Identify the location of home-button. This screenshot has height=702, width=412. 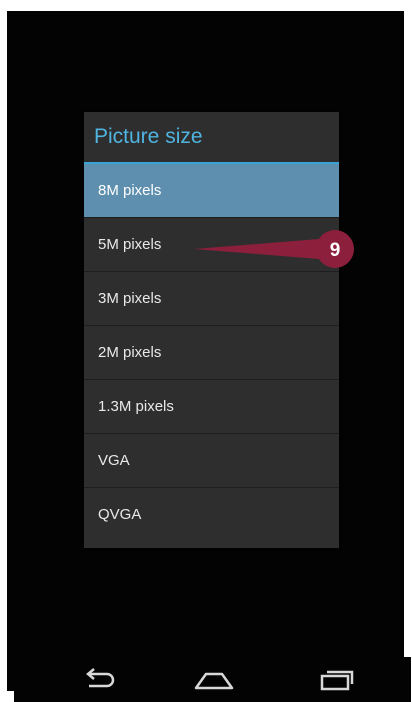
(214, 680).